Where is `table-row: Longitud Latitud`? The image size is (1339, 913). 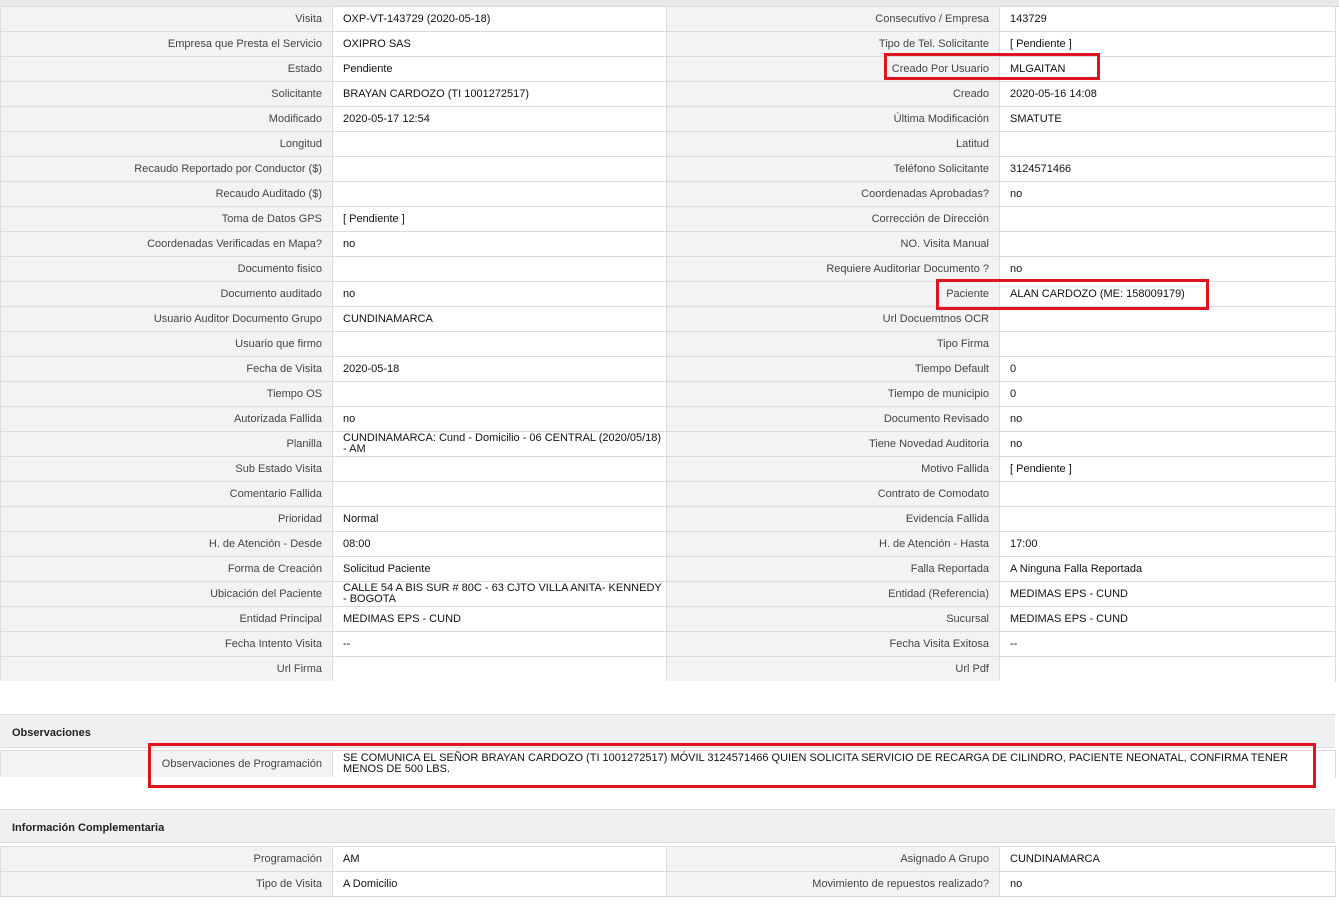
table-row: Longitud Latitud is located at coordinates (668, 144).